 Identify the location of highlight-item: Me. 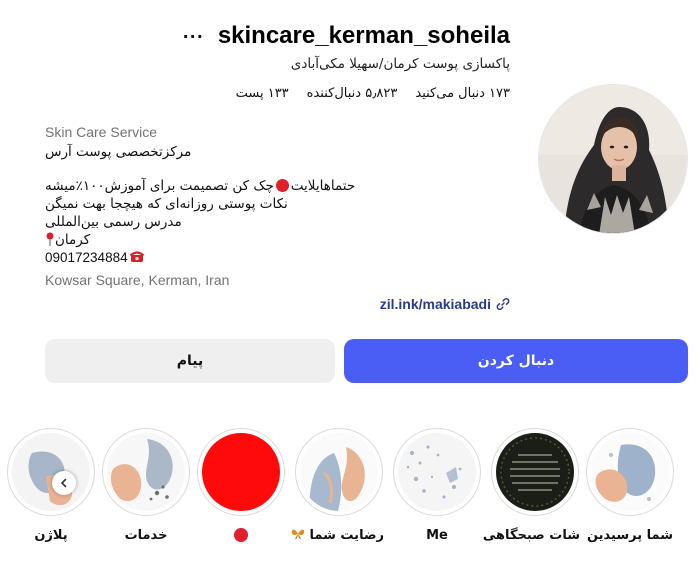
(437, 485).